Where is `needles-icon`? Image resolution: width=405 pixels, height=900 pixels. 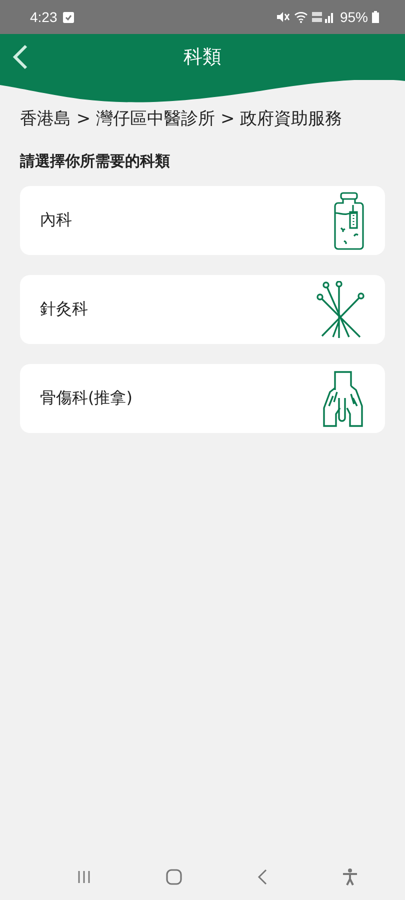 needles-icon is located at coordinates (340, 309).